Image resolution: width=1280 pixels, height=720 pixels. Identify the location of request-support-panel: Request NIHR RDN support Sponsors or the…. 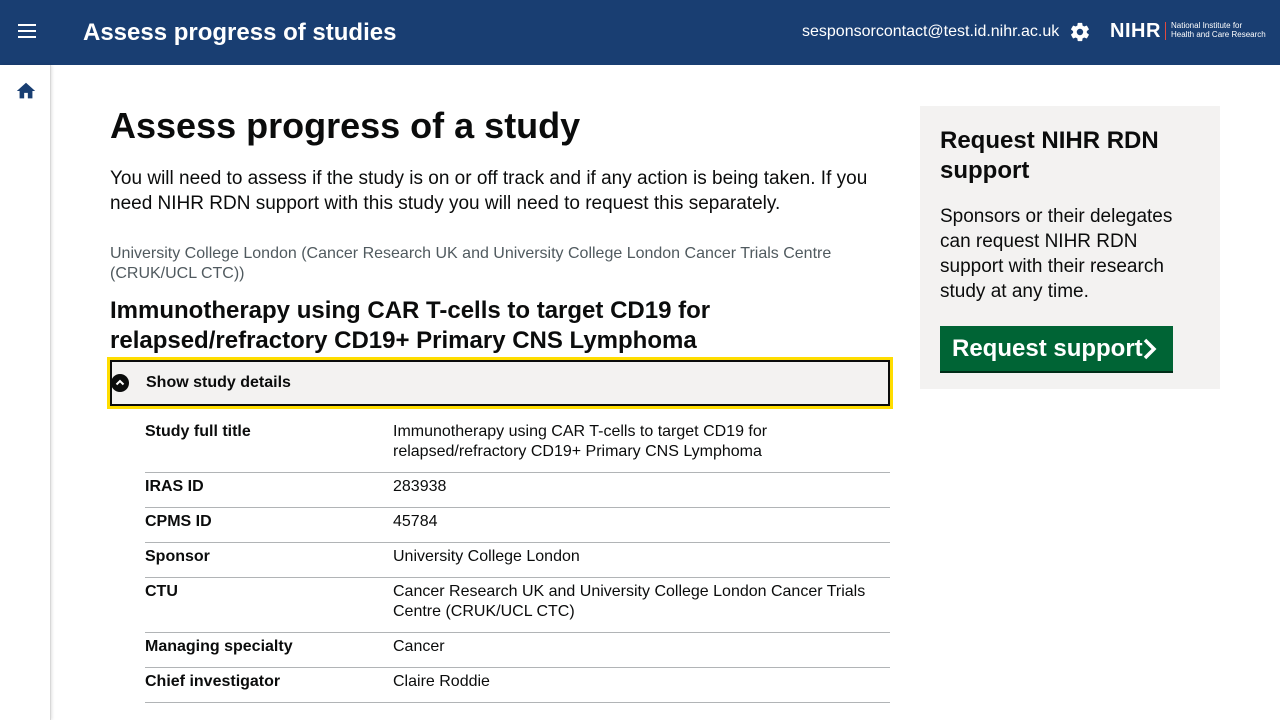
(1070, 247).